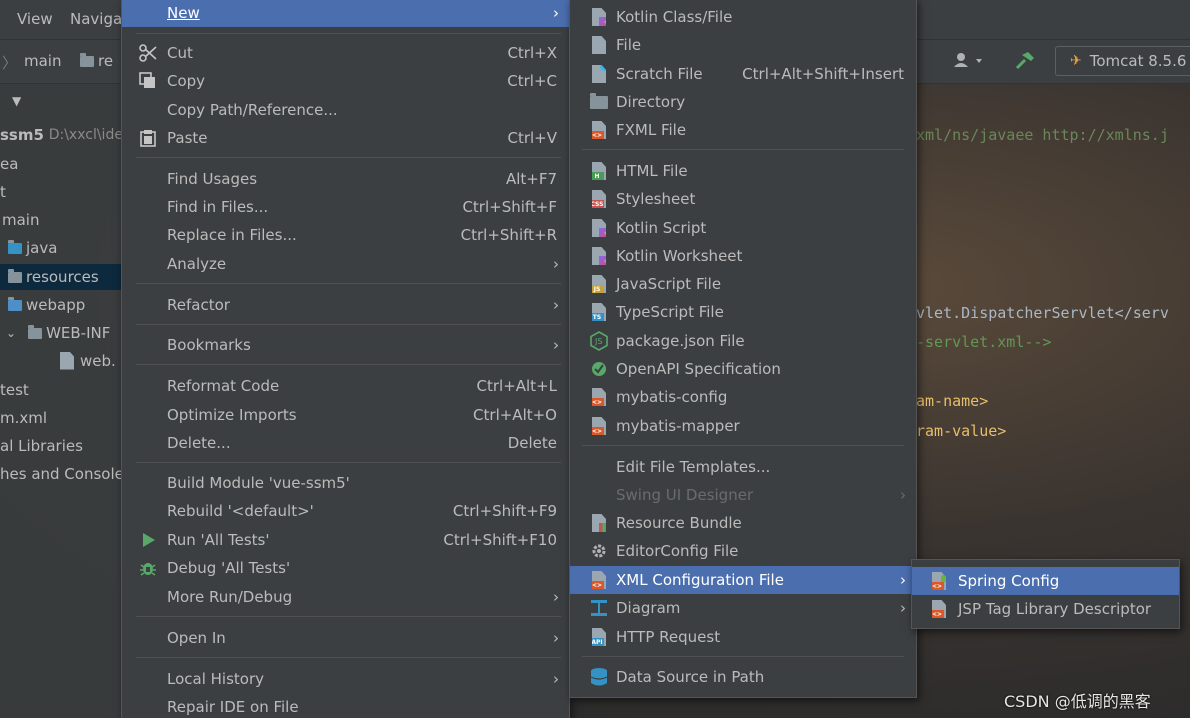 The height and width of the screenshot is (718, 1190). What do you see at coordinates (61, 101) in the screenshot?
I see `tree-collapse-arrow: ▼` at bounding box center [61, 101].